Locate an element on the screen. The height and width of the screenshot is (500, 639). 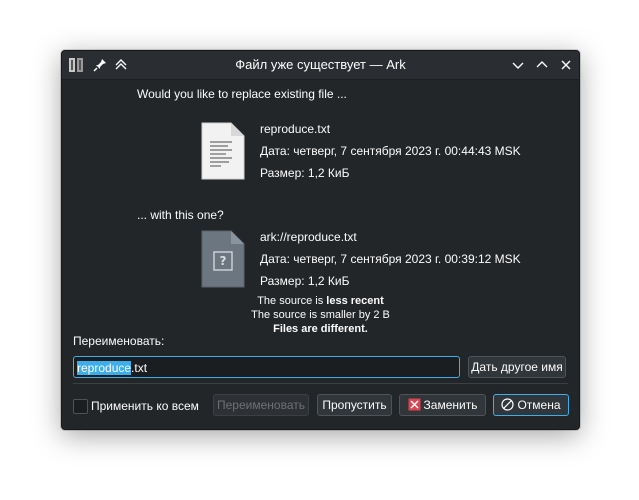
size-difference: The source is smaller by 2 B is located at coordinates (320, 315).